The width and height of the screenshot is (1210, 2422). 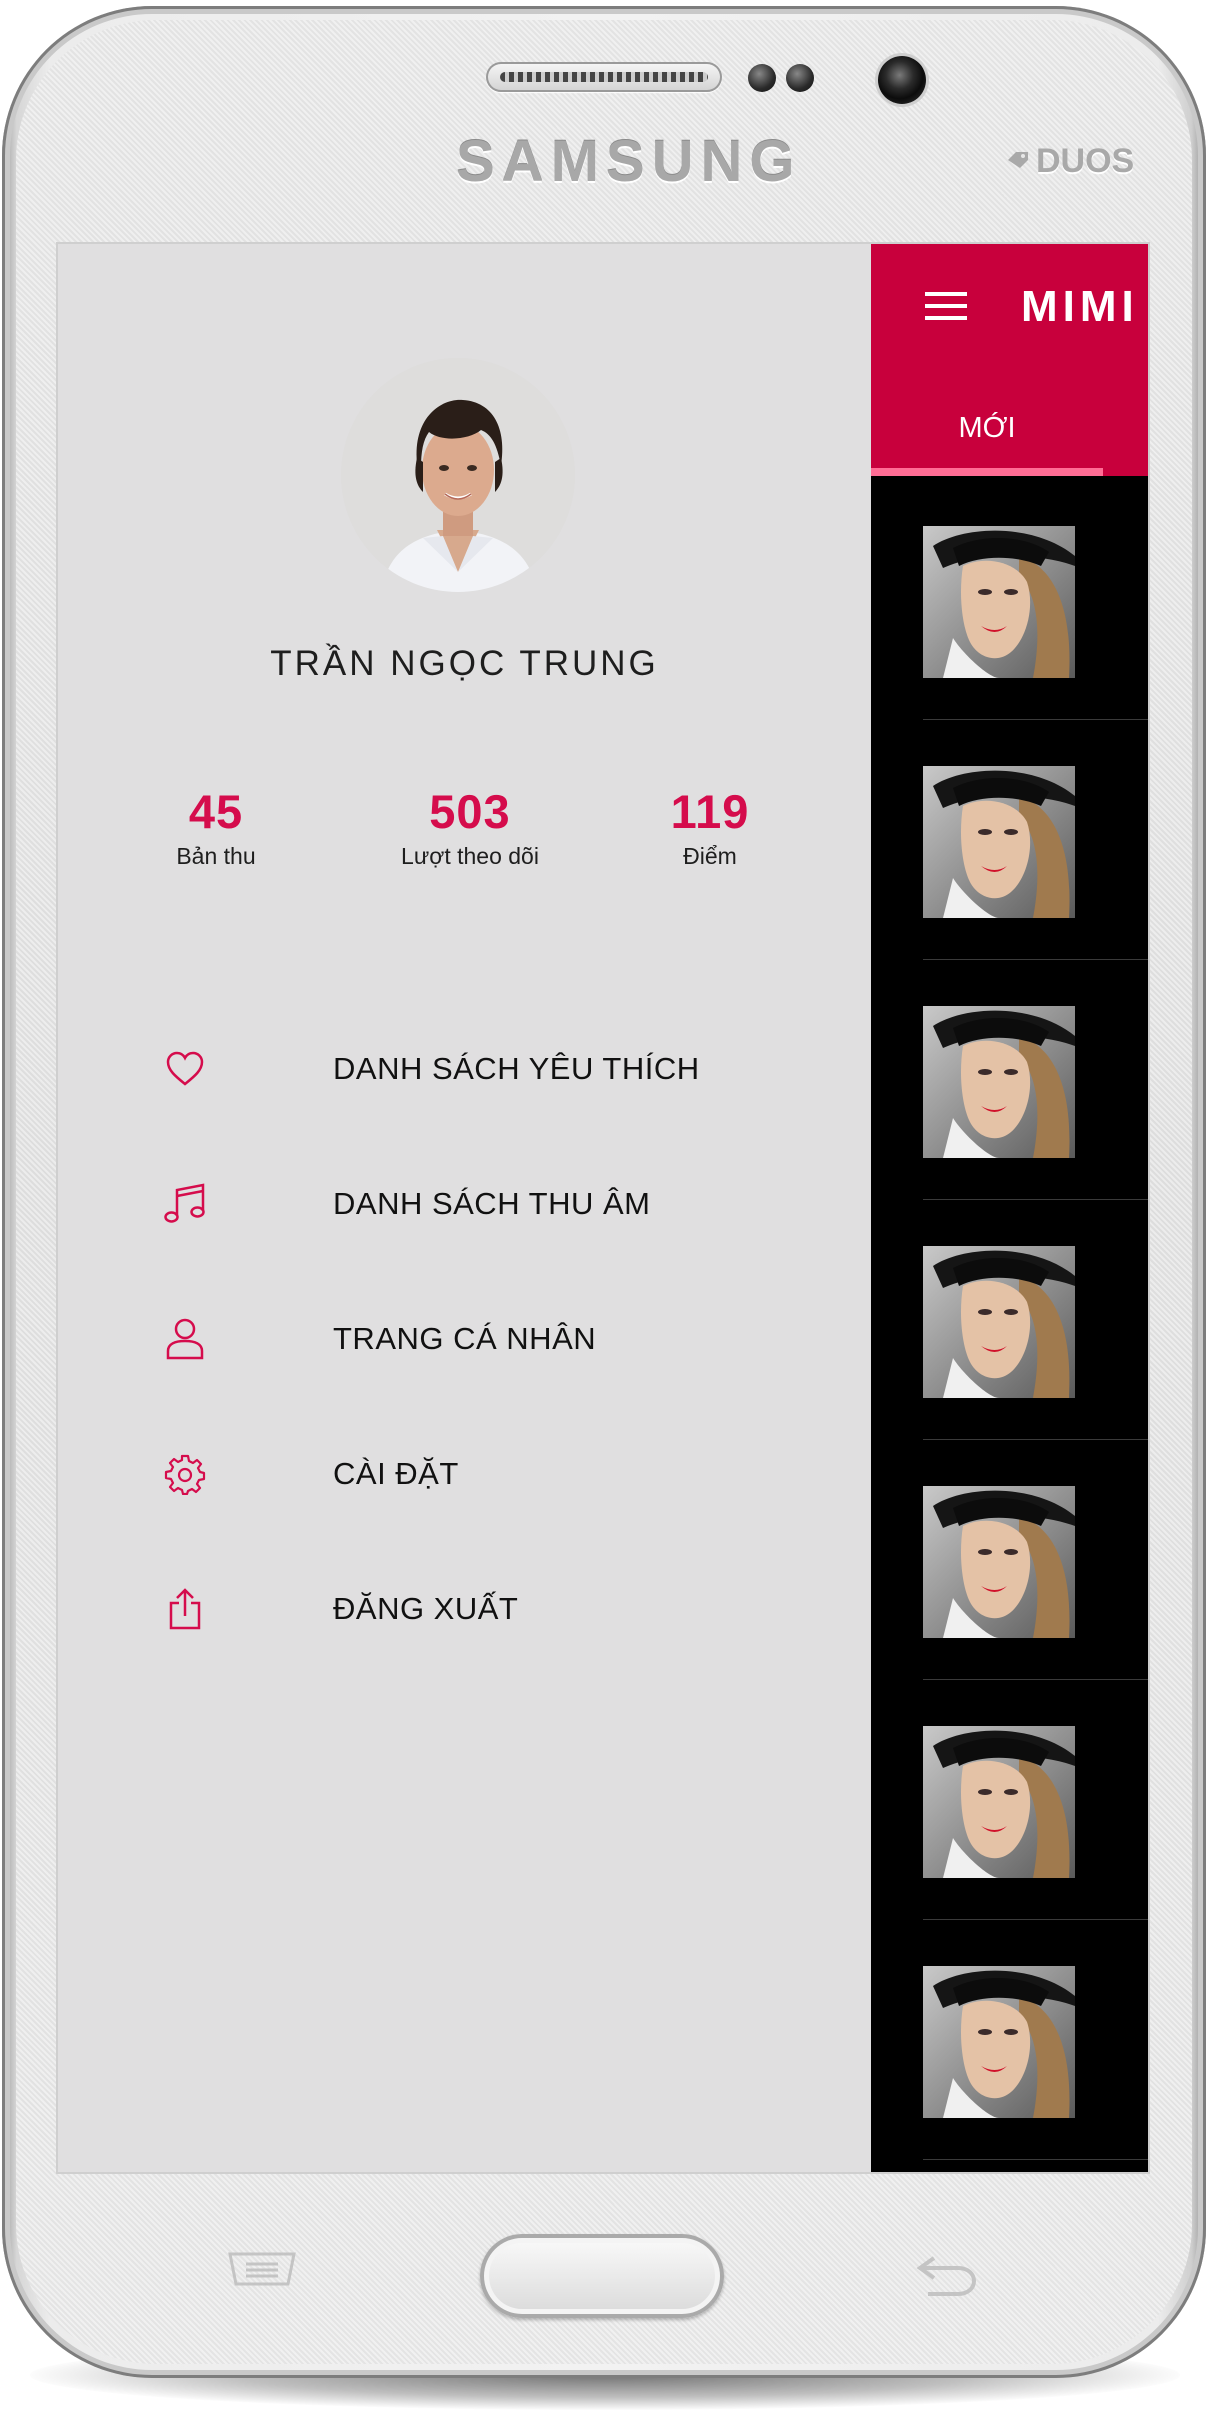 I want to click on stat-points-value: 119, so click(x=710, y=811).